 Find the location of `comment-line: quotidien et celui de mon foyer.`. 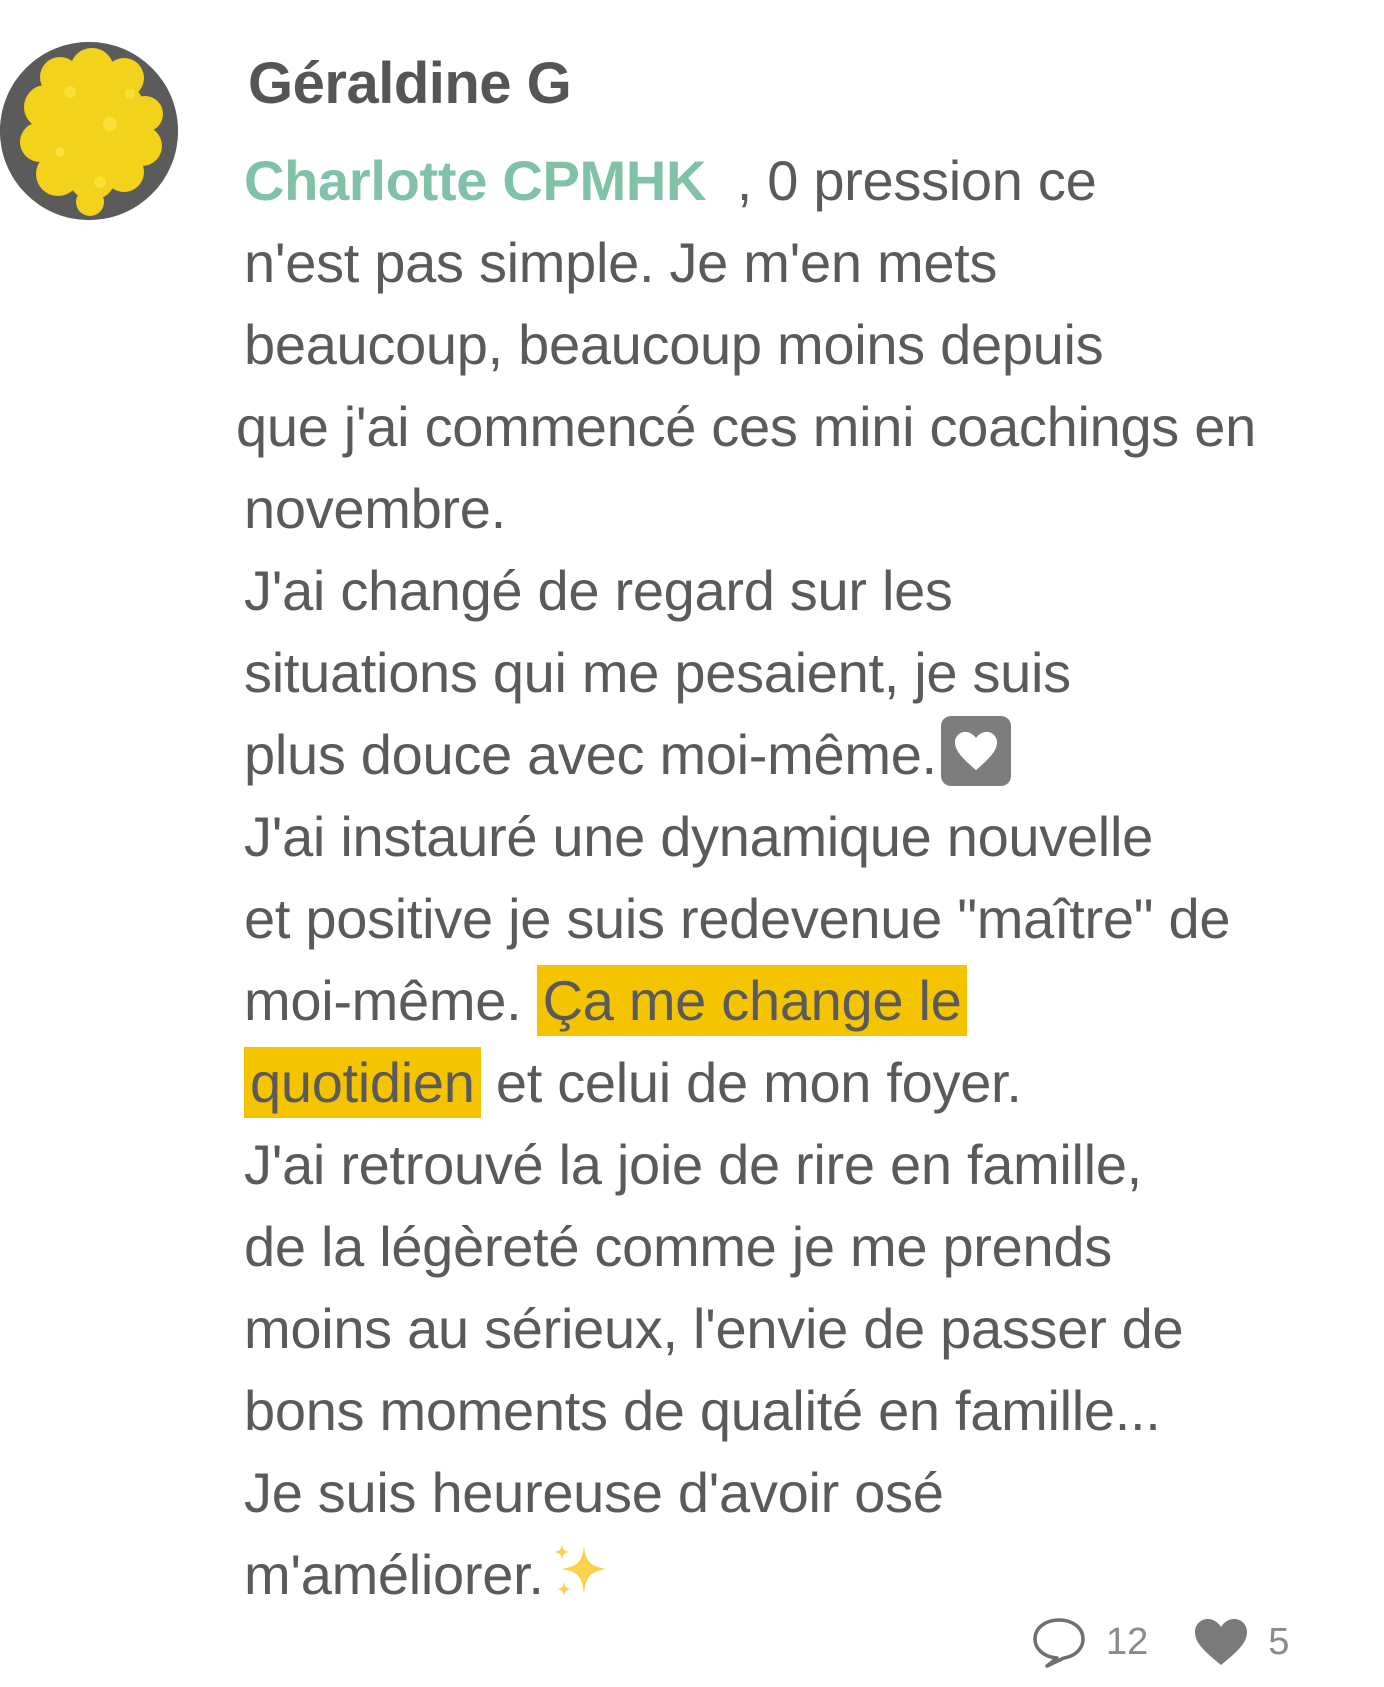

comment-line: quotidien et celui de mon foyer. is located at coordinates (804, 1083).